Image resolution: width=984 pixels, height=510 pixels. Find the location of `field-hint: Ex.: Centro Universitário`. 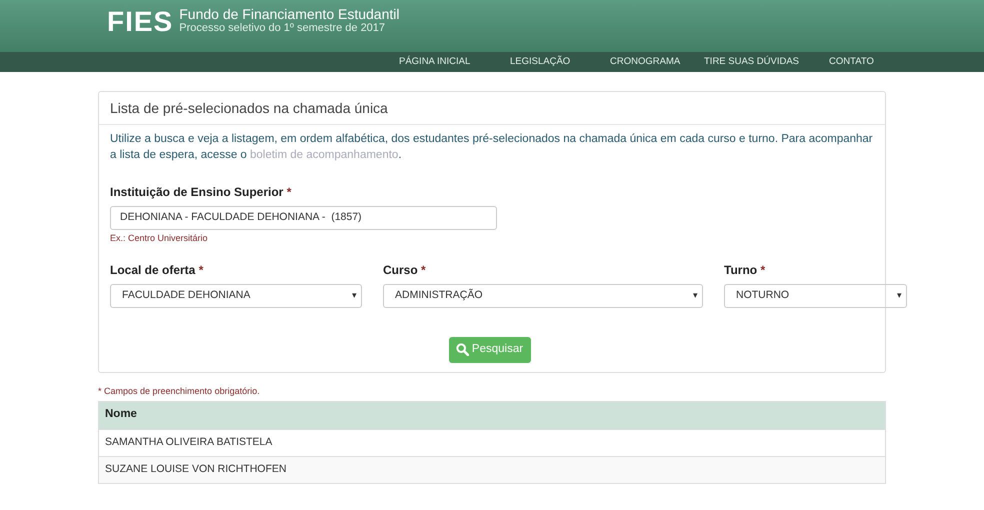

field-hint: Ex.: Centro Universitário is located at coordinates (159, 238).